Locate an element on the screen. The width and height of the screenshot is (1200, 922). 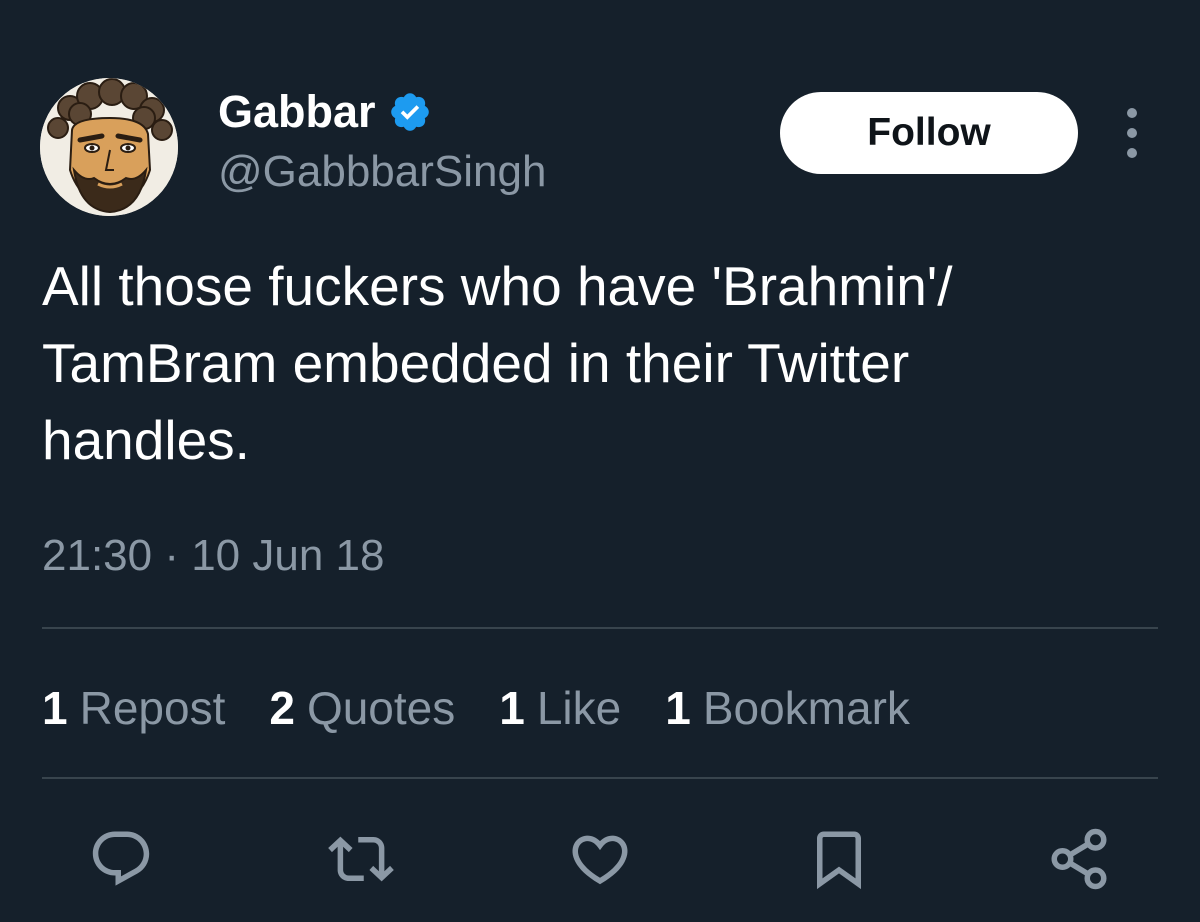
tweet-stats: 1 Repost 2 Quotes 1 Like 1 Bookmark is located at coordinates (476, 708).